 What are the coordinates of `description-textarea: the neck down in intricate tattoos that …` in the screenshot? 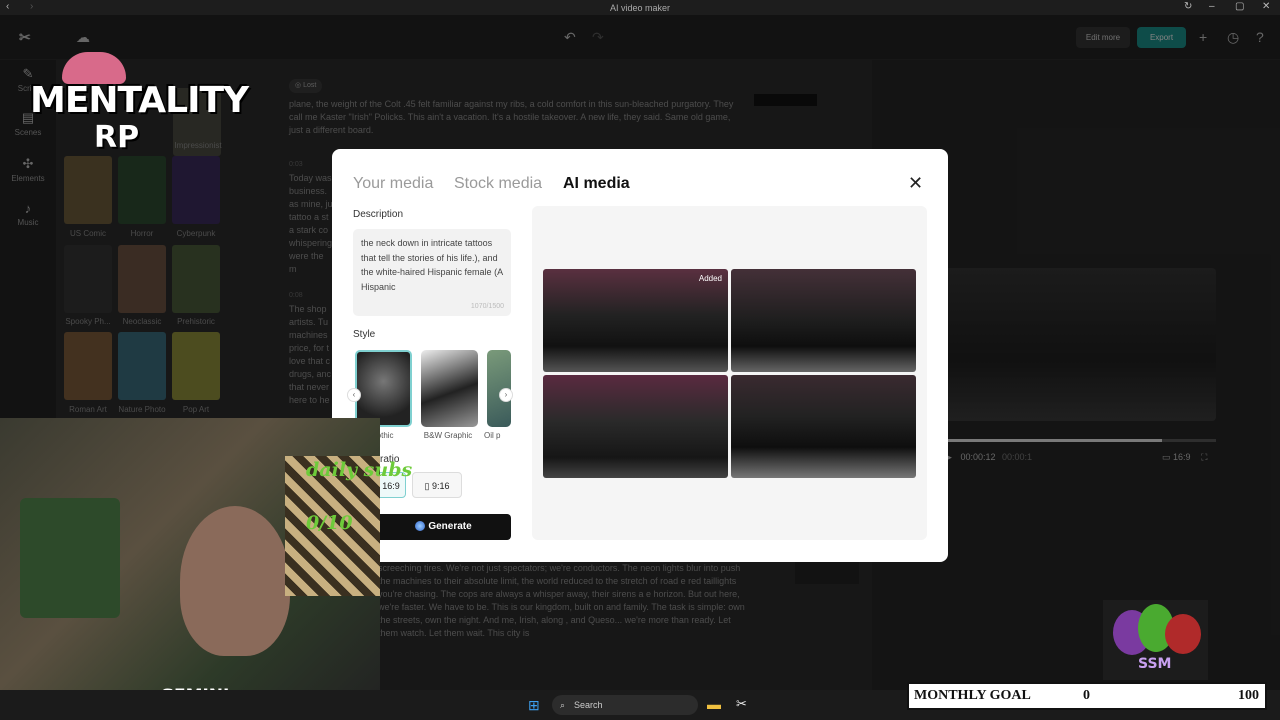 It's located at (432, 272).